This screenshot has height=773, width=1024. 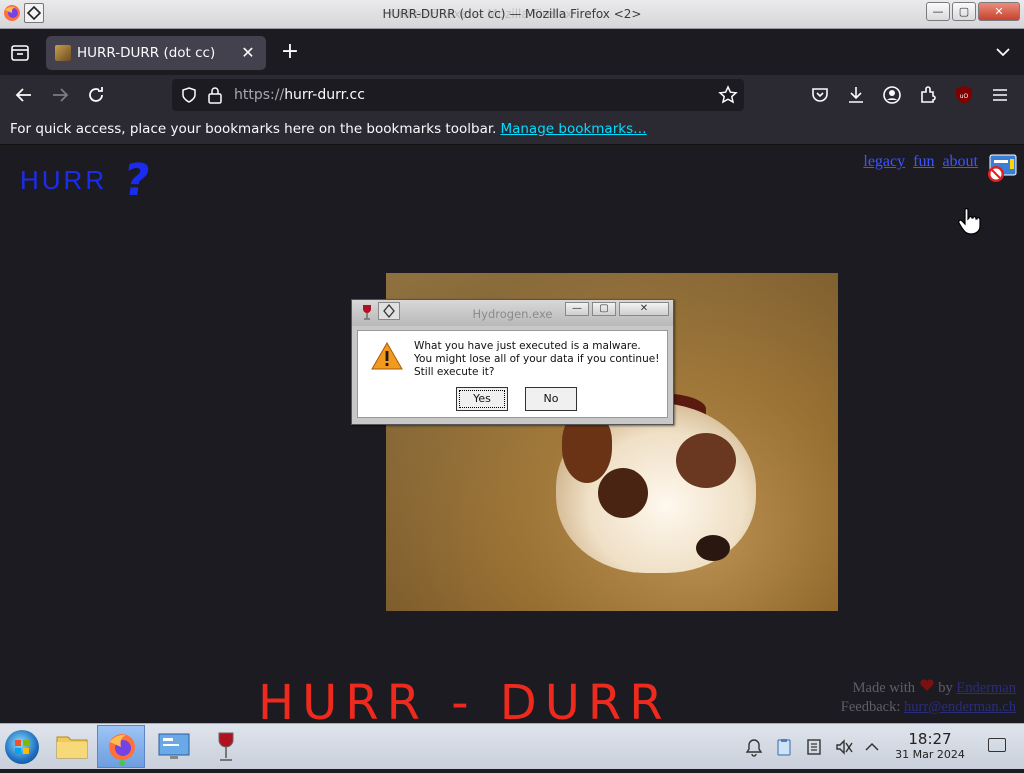 What do you see at coordinates (1003, 52) in the screenshot?
I see `chevron-down-icon` at bounding box center [1003, 52].